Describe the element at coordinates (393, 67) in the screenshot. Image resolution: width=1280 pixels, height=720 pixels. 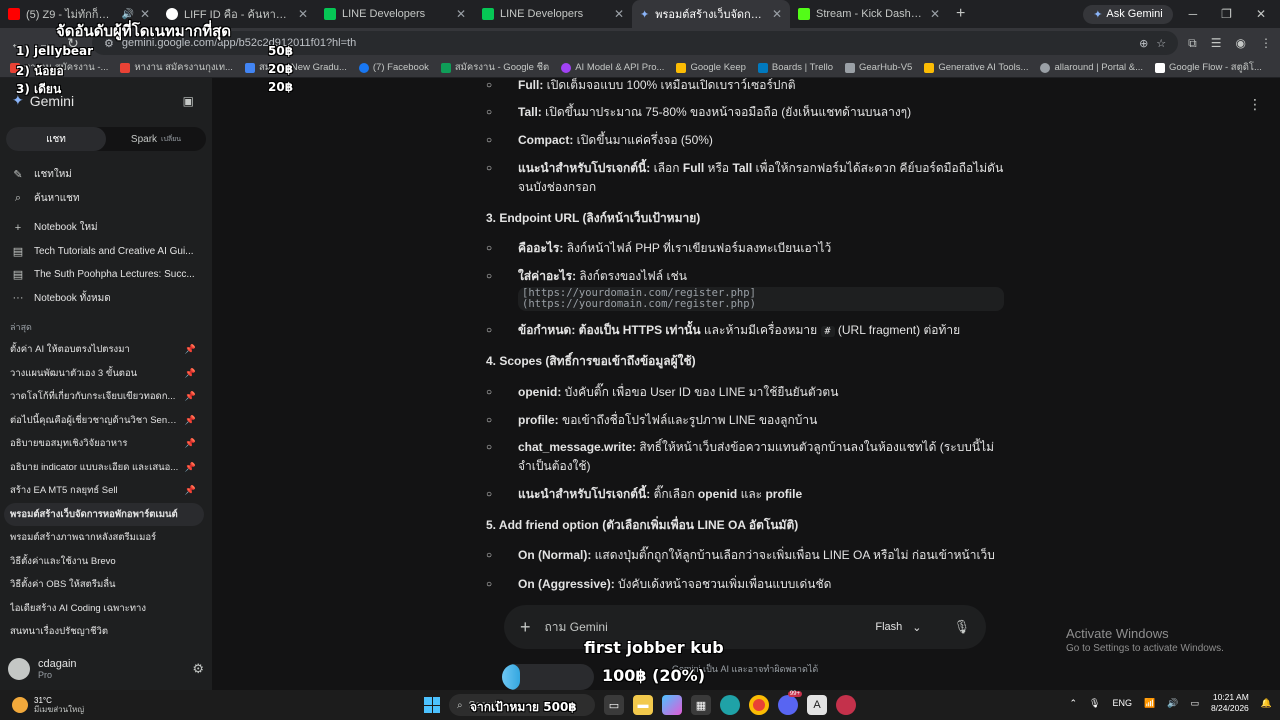
I see `bookmark: (7) Facebook` at that location.